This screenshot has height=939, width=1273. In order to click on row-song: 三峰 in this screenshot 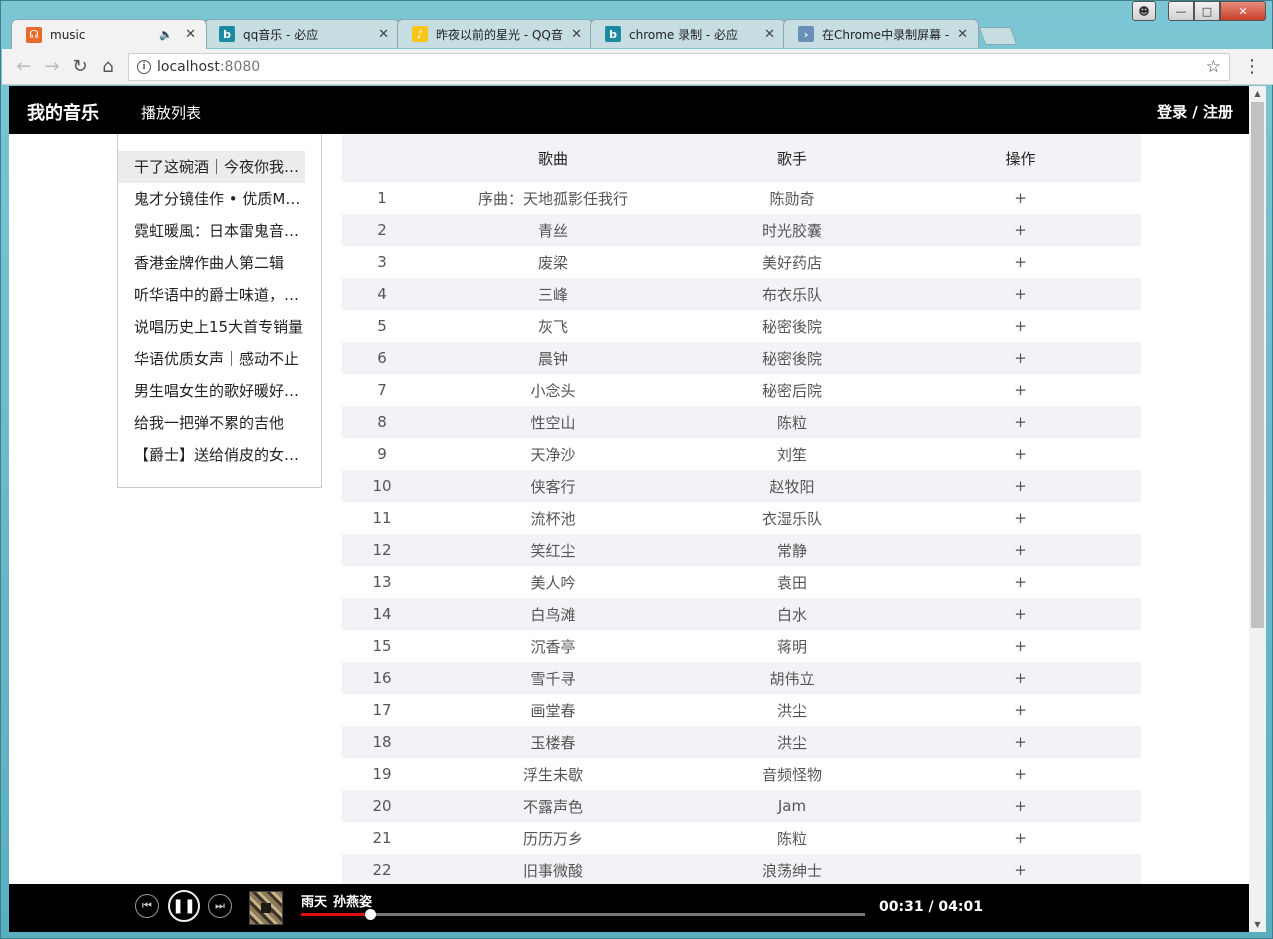, I will do `click(553, 294)`.